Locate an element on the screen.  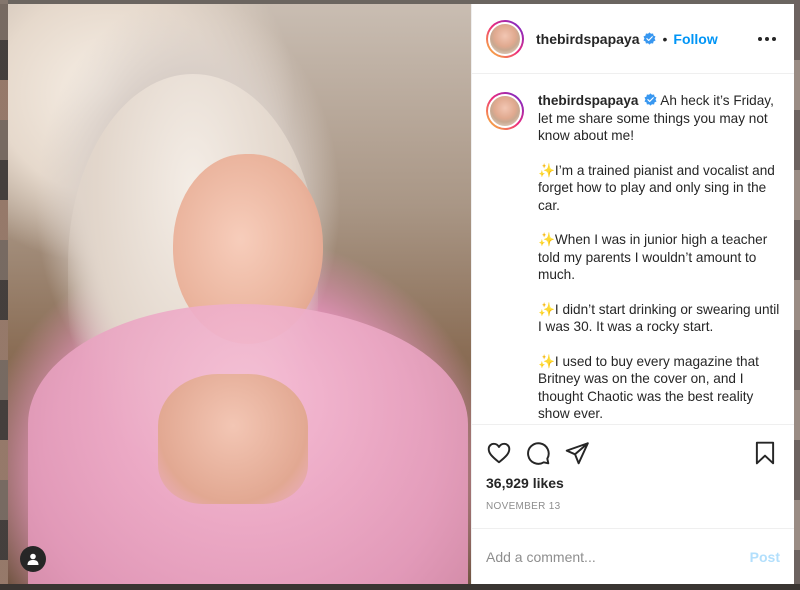
share-icon is located at coordinates (577, 453).